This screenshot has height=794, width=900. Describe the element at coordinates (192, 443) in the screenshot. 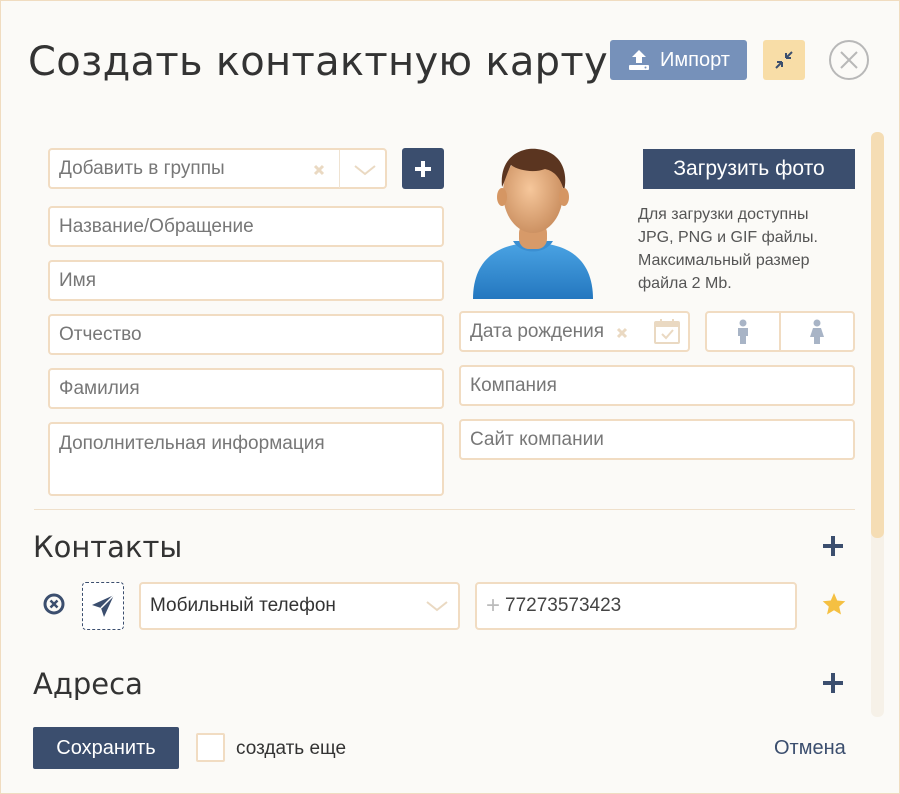

I see `extra-info-placeholder: Дополнительная информация` at that location.